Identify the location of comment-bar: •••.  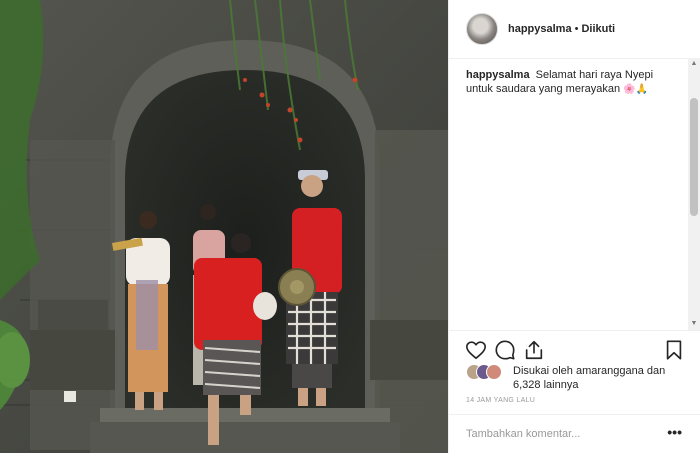
(574, 434).